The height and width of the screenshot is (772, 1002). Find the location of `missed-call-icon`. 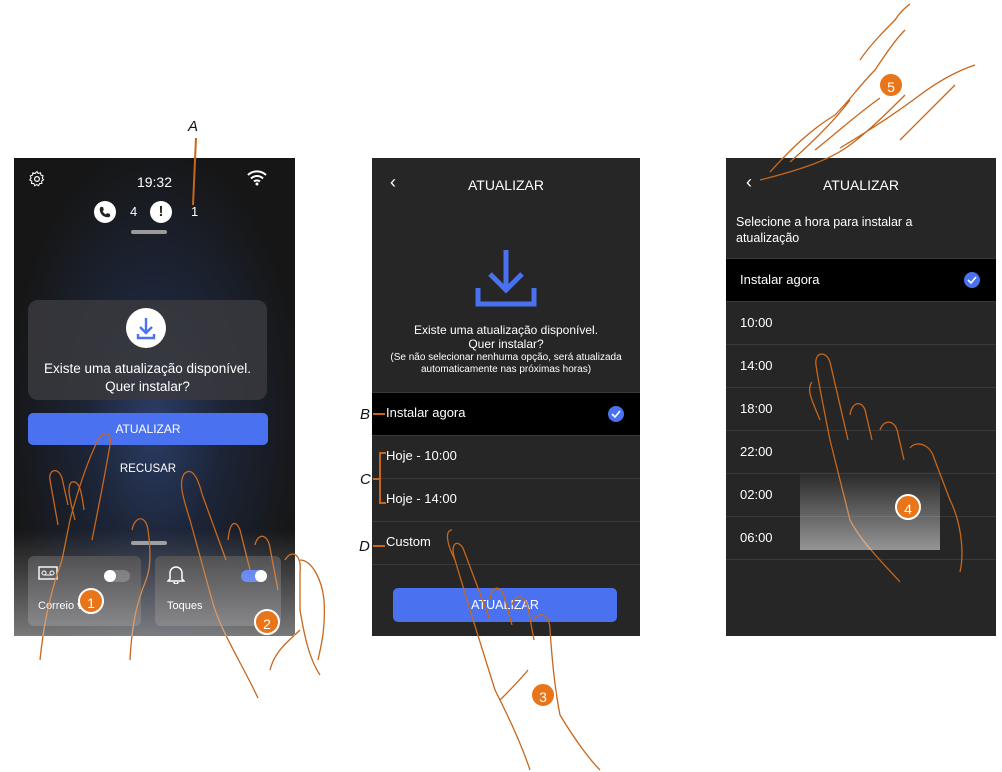

missed-call-icon is located at coordinates (105, 212).